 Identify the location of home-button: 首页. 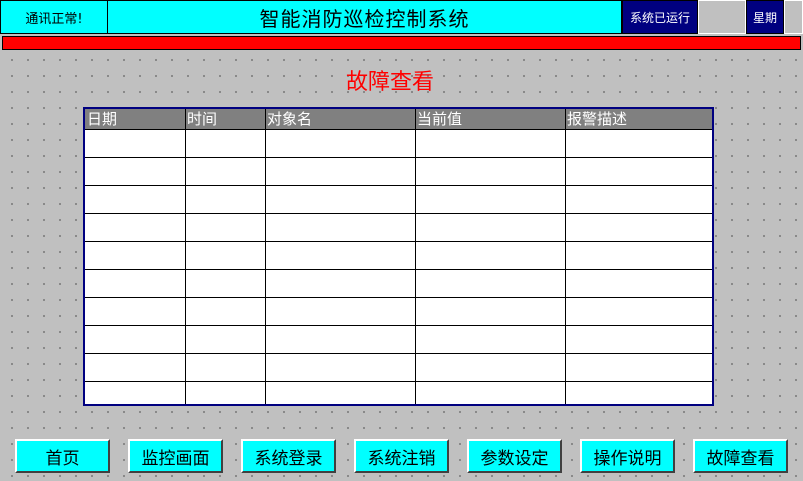
(62, 456).